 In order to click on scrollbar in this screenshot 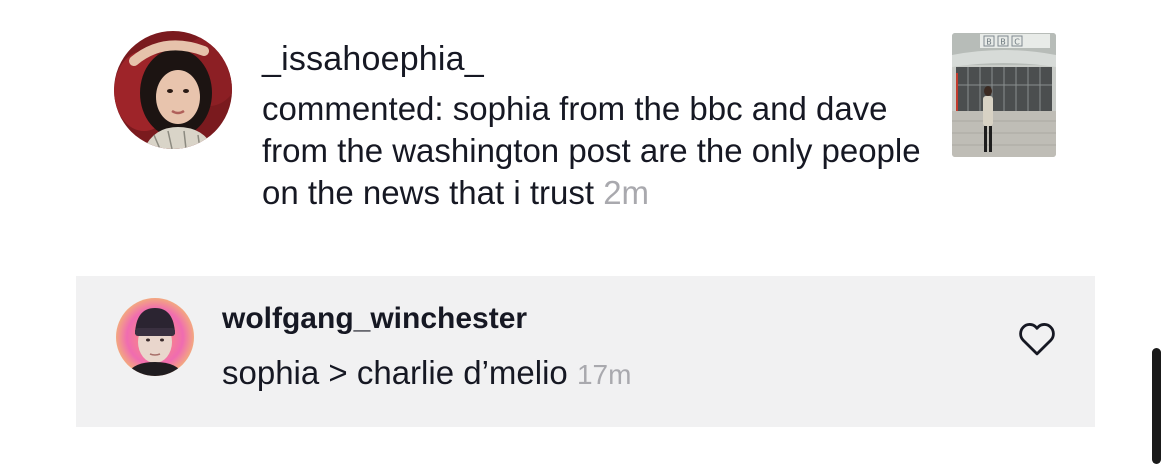, I will do `click(1156, 406)`.